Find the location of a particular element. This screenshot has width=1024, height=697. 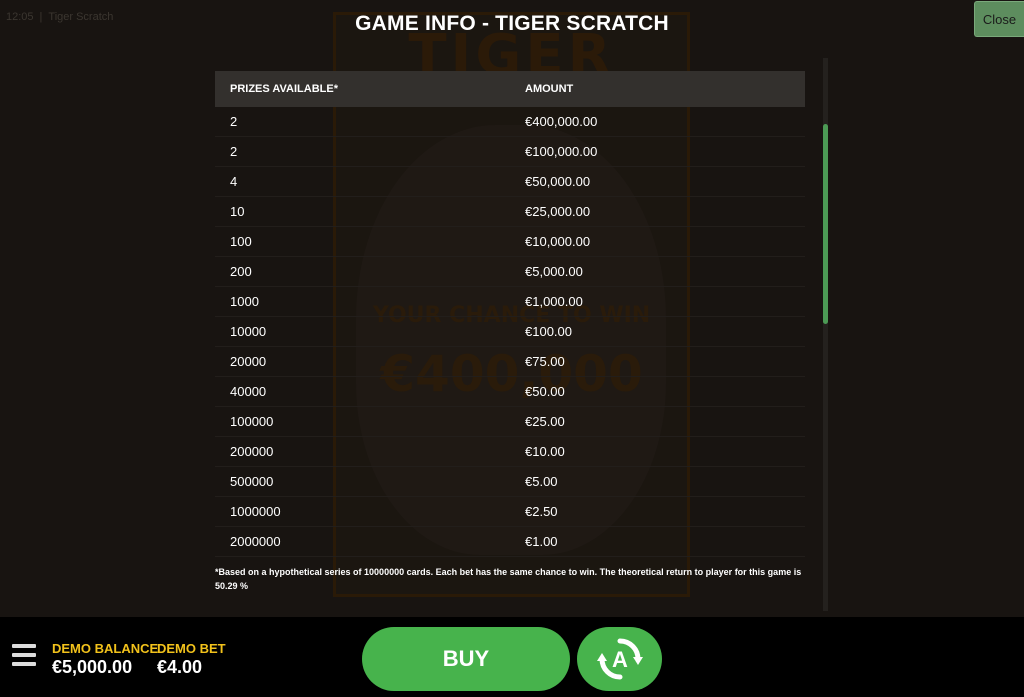

autoplay-icon: A is located at coordinates (619, 659).